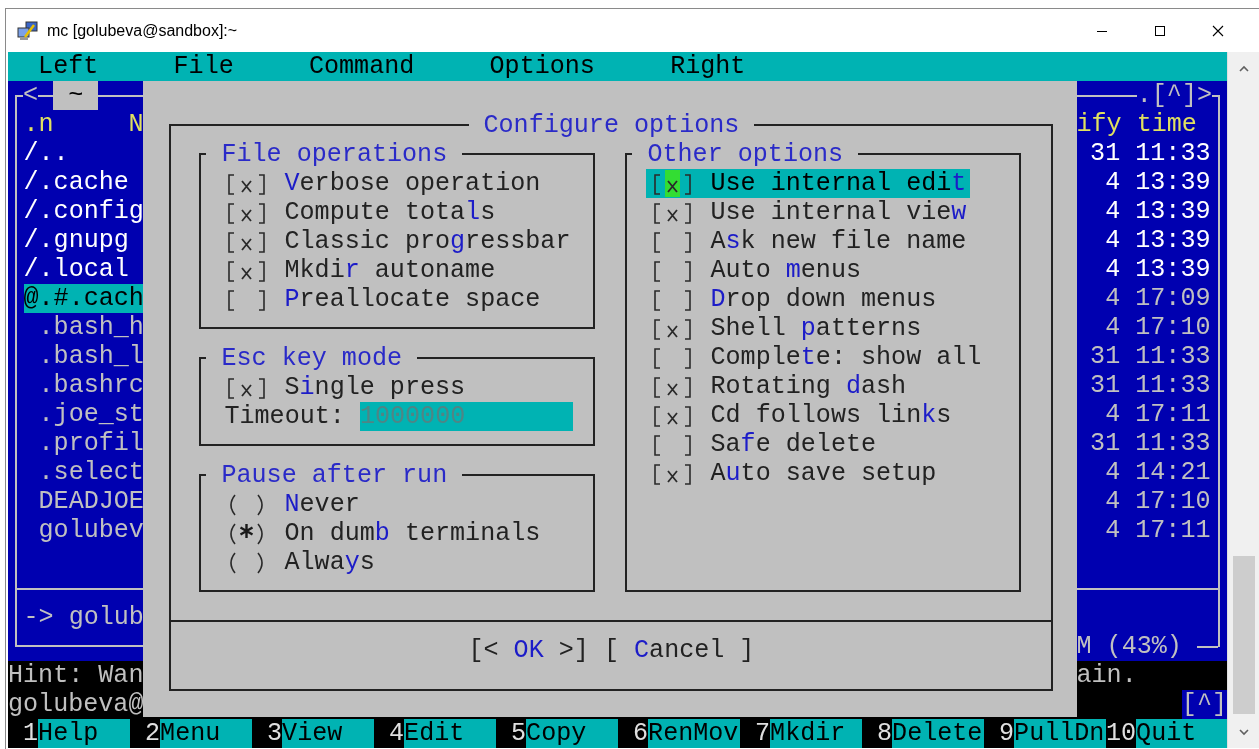 This screenshot has height=749, width=1259. Describe the element at coordinates (838, 241) in the screenshot. I see `option-label: Ask new file name` at that location.